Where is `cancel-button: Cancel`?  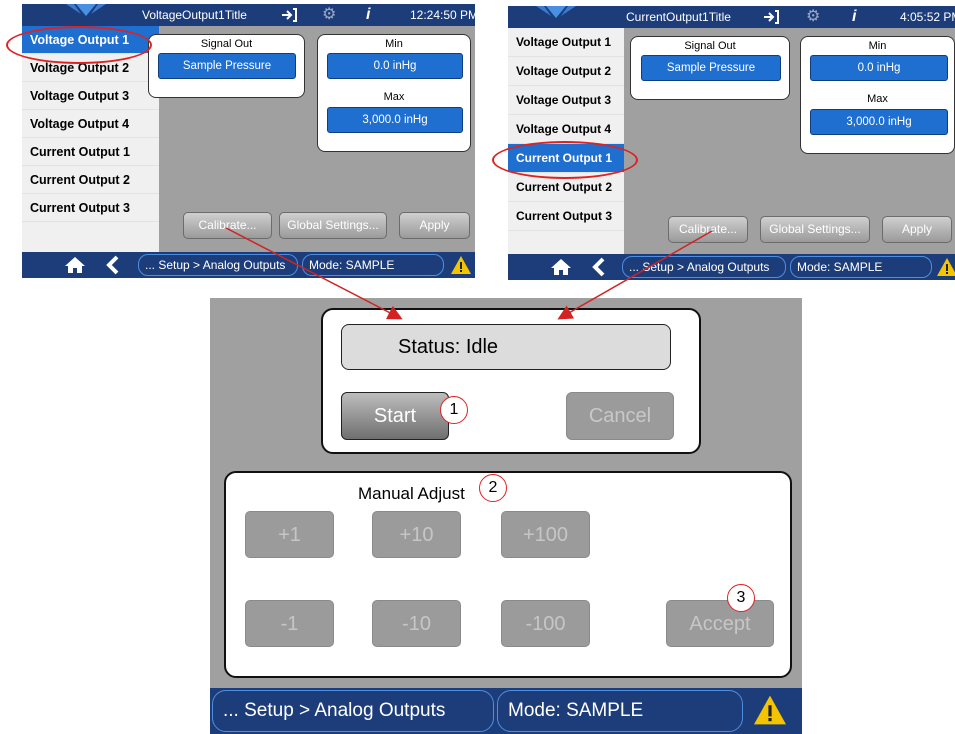 cancel-button: Cancel is located at coordinates (620, 416).